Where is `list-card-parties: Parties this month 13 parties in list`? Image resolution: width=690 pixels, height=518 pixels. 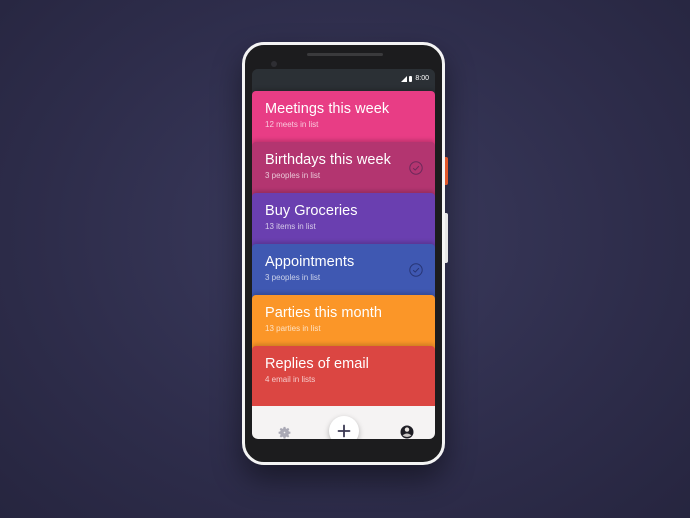
list-card-parties: Parties this month 13 parties in list is located at coordinates (343, 323).